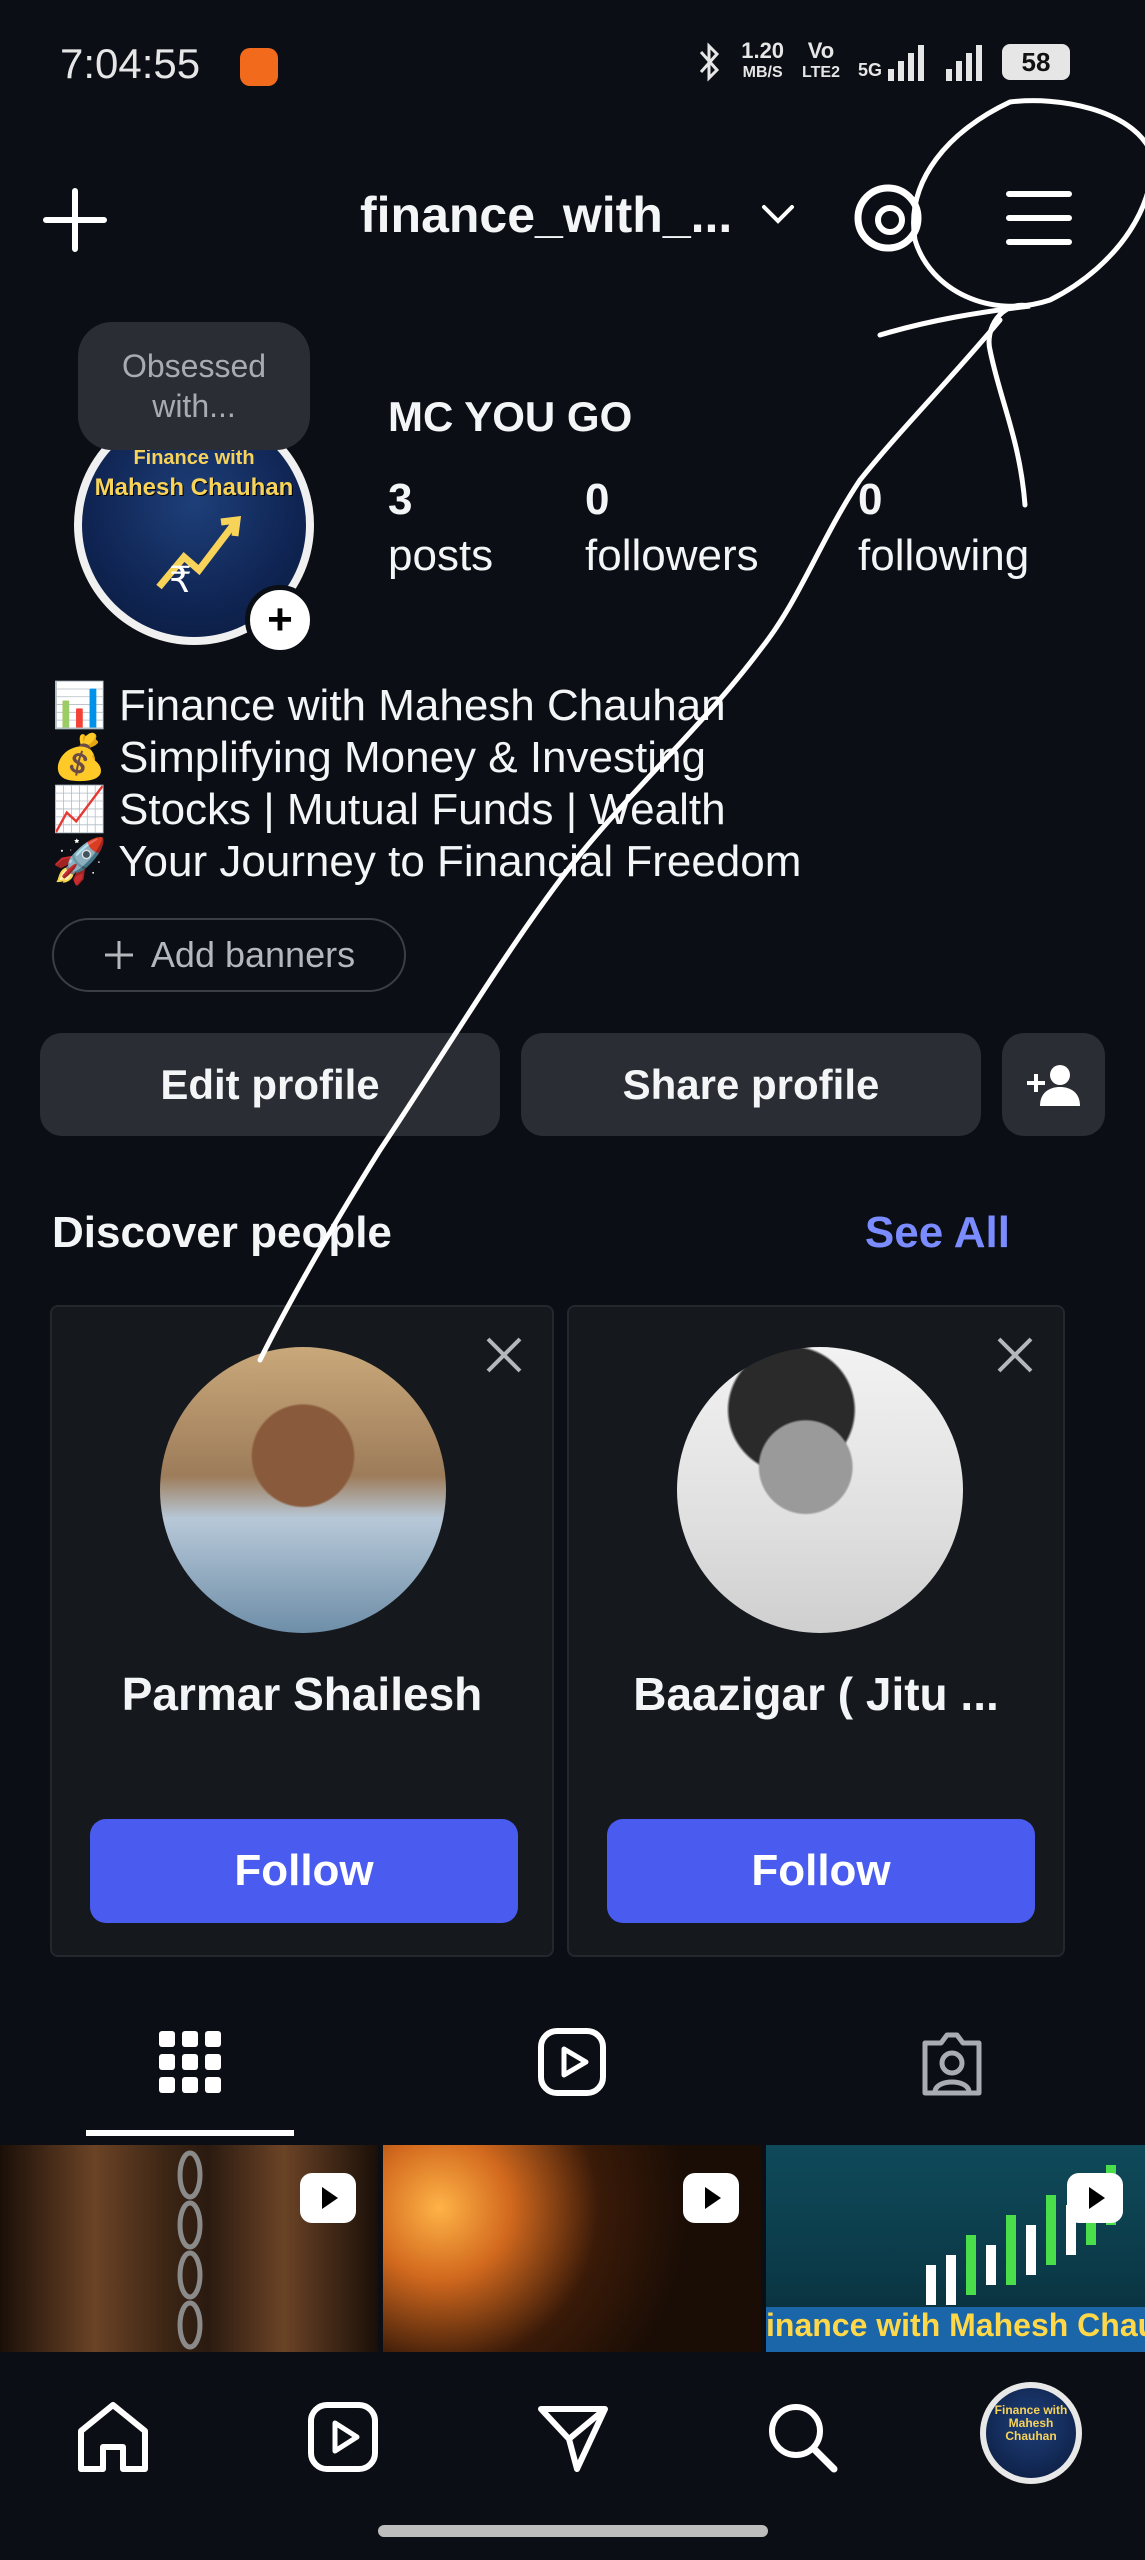 The height and width of the screenshot is (2560, 1145). Describe the element at coordinates (892, 62) in the screenshot. I see `signal-icon-1: 5G` at that location.